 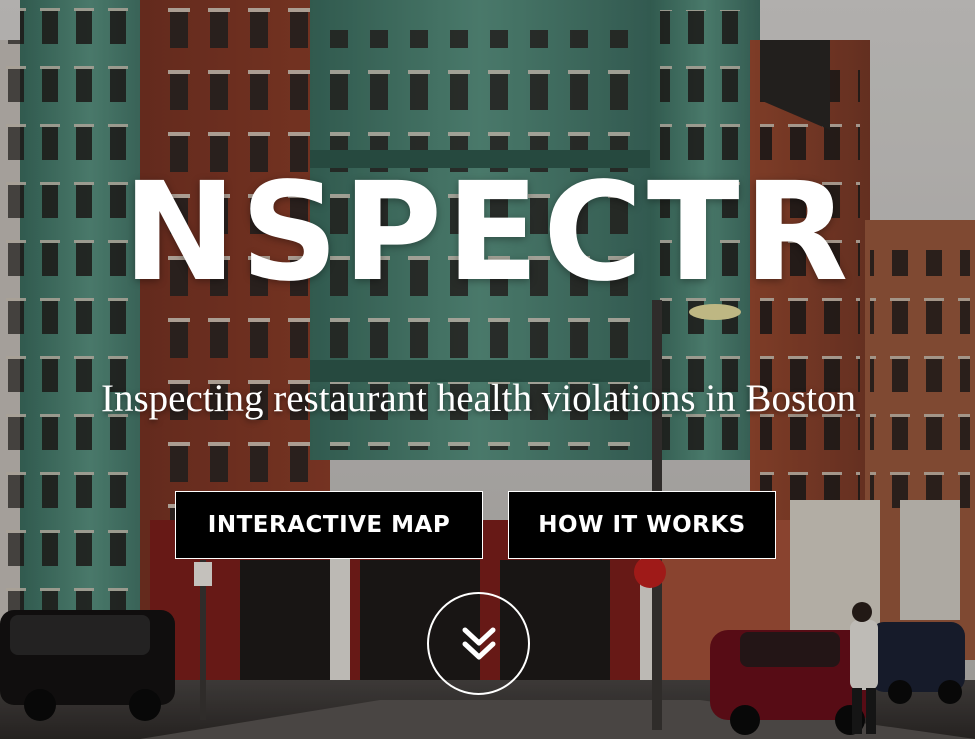 I want to click on how-it-works-button: HOW IT WORKS, so click(x=642, y=525).